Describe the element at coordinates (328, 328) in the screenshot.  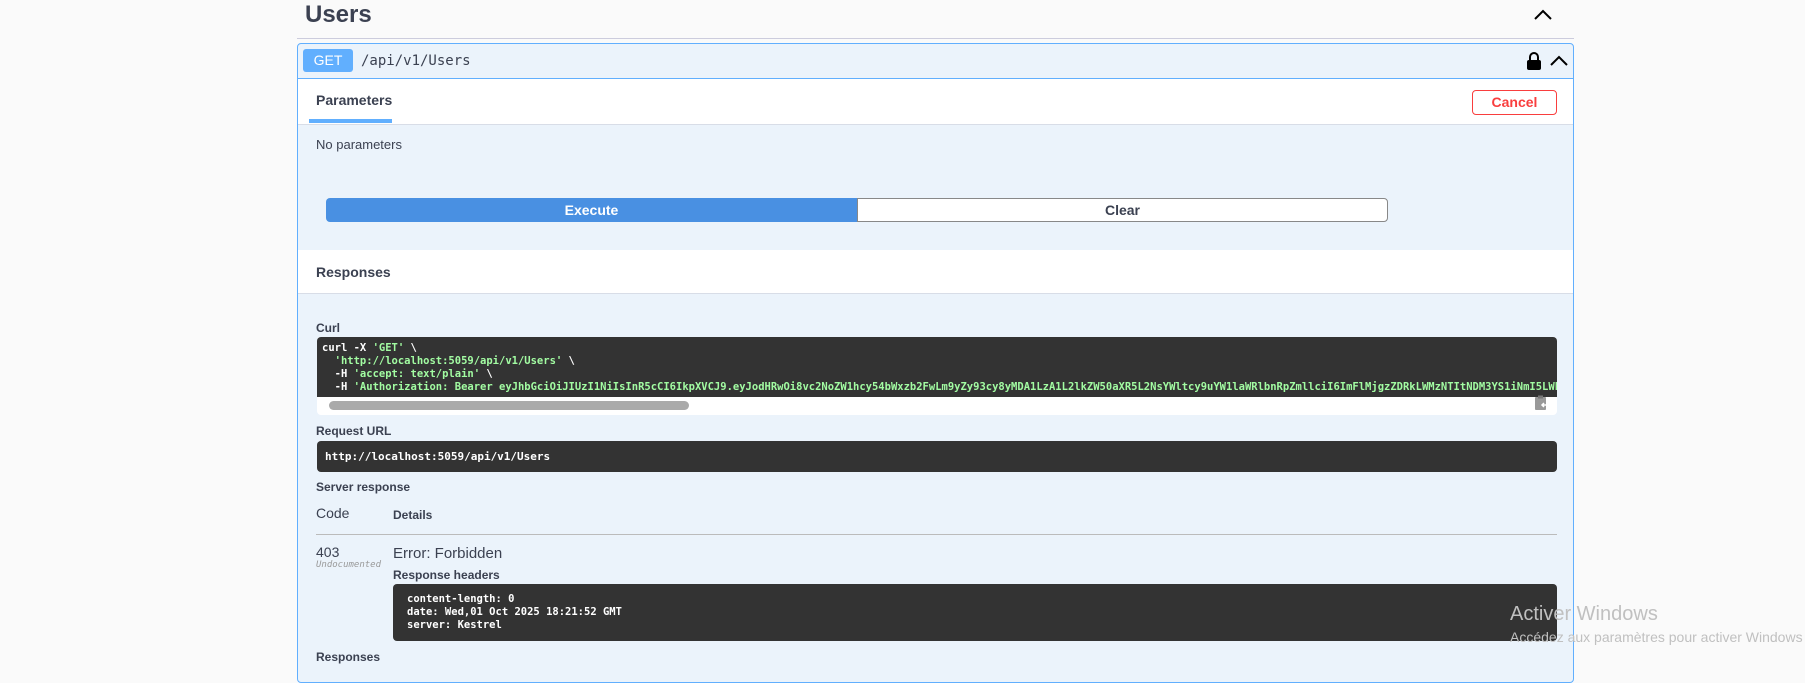
I see `curl-label: Curl` at that location.